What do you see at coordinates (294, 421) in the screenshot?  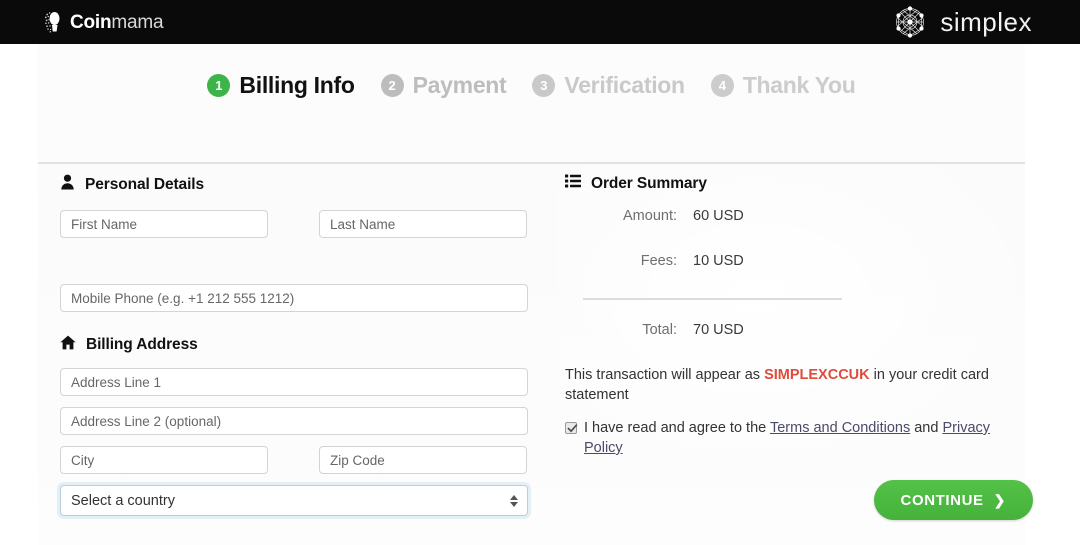 I see `address-line-2-input` at bounding box center [294, 421].